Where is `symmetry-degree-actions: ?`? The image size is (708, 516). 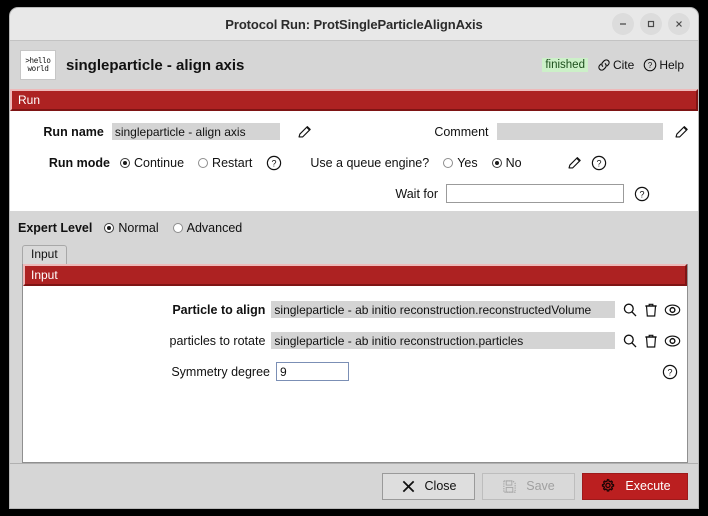
symmetry-degree-actions: ? is located at coordinates (670, 372).